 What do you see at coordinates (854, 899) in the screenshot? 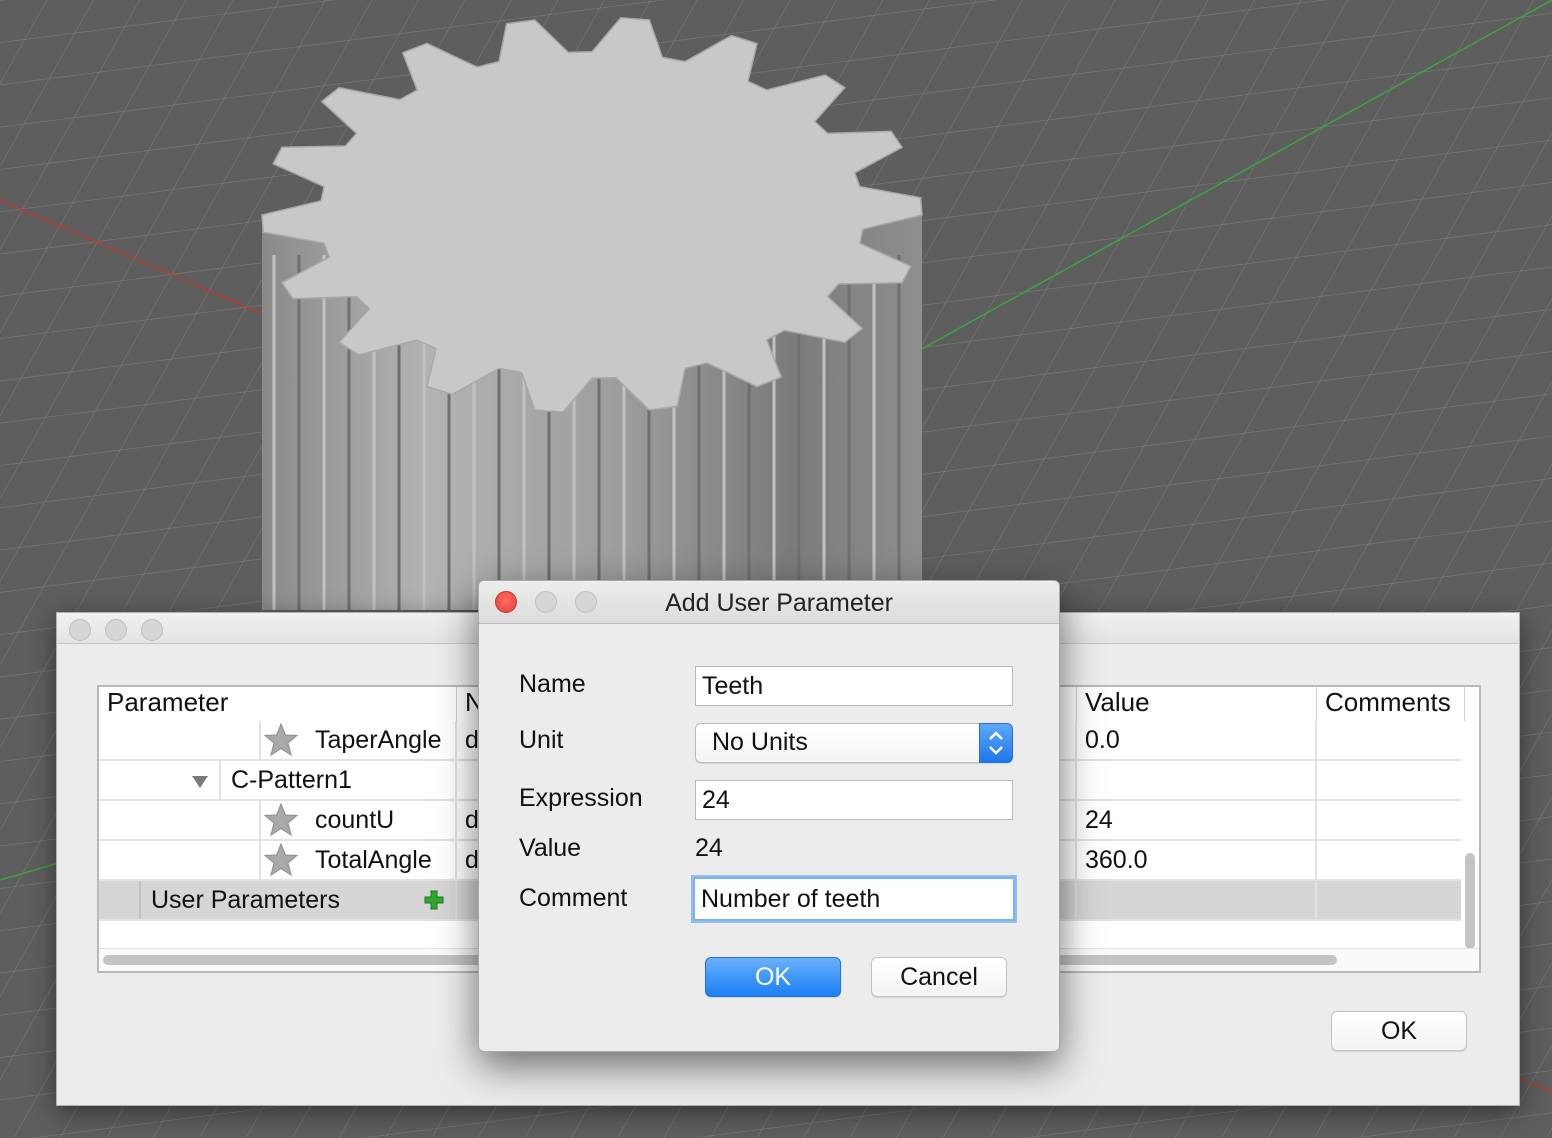
I see `comment-field` at bounding box center [854, 899].